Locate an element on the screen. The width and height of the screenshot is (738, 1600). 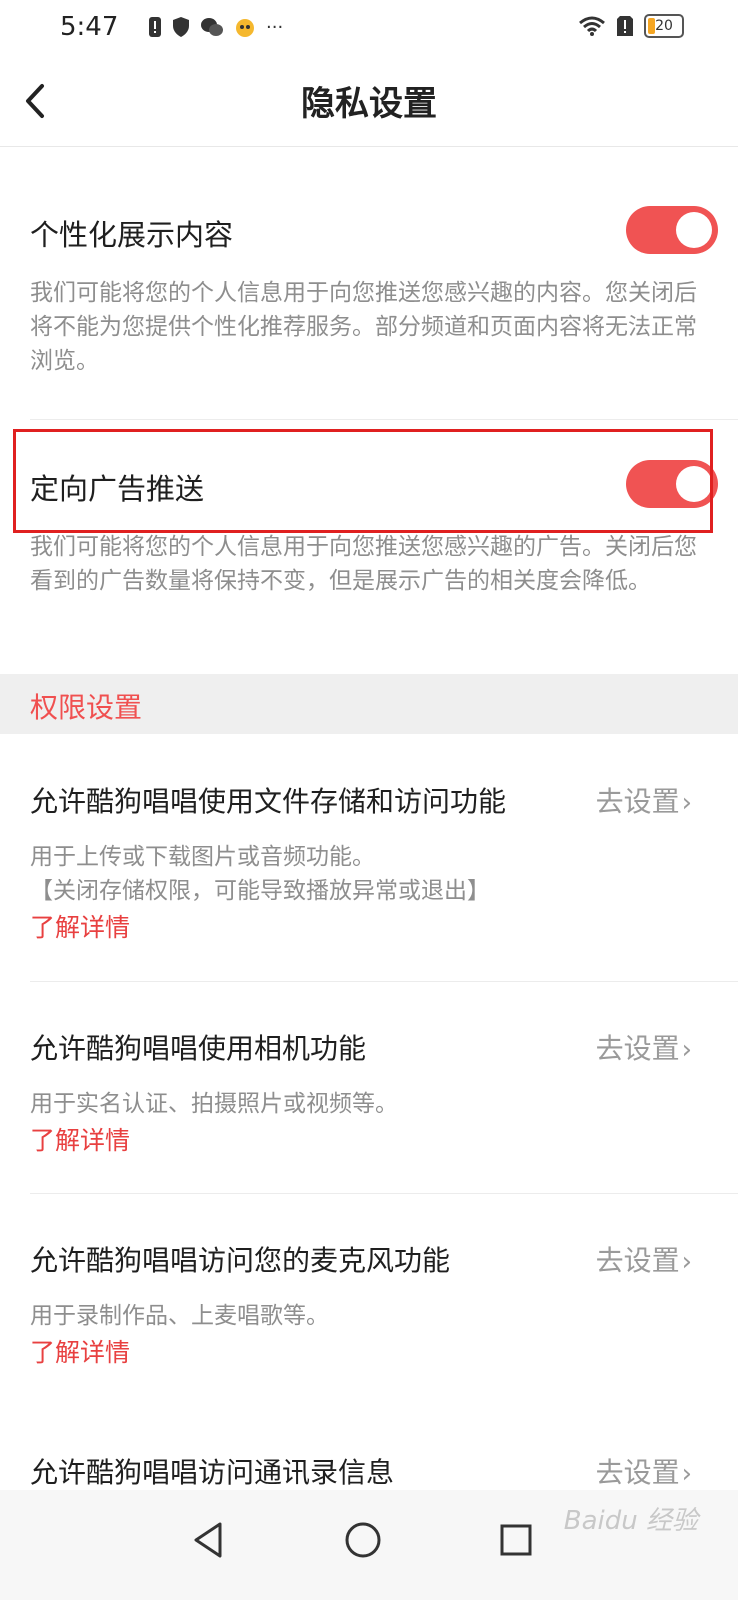
perm-microphone-desc: 用于录制作品、上麦唱歌等。 is located at coordinates (179, 1316).